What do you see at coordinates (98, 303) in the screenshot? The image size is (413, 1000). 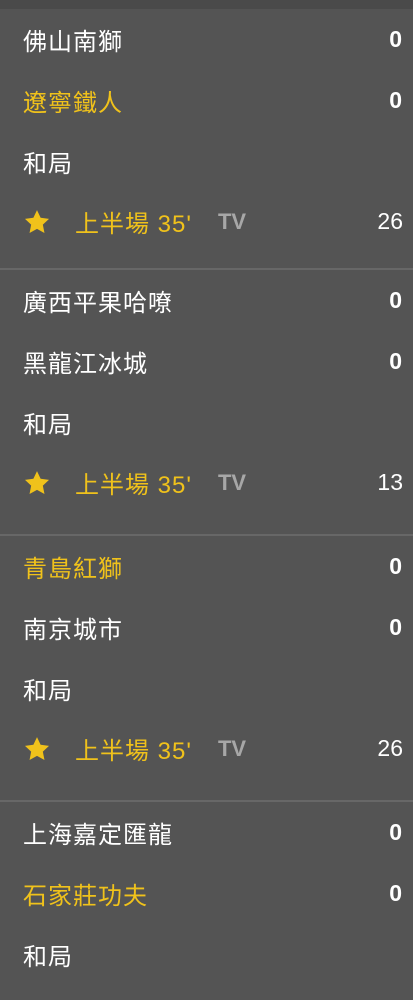 I see `team-name: 廣西平果哈嘹` at bounding box center [98, 303].